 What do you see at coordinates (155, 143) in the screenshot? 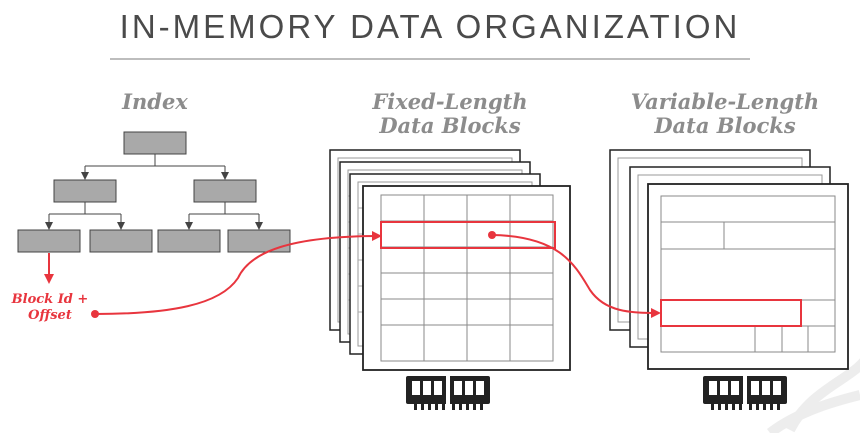
I see `tree-root-node` at bounding box center [155, 143].